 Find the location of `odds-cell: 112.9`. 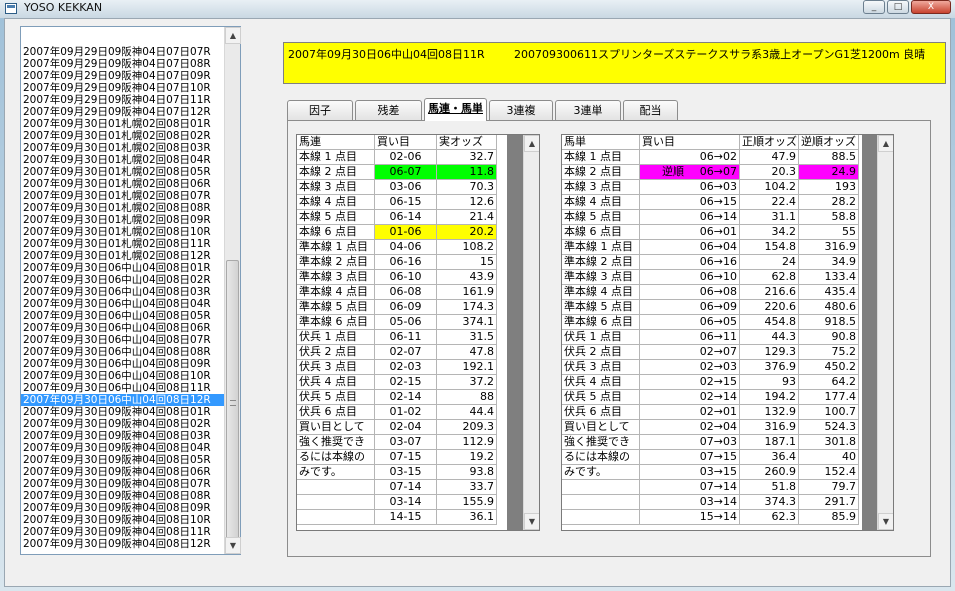

odds-cell: 112.9 is located at coordinates (467, 442).